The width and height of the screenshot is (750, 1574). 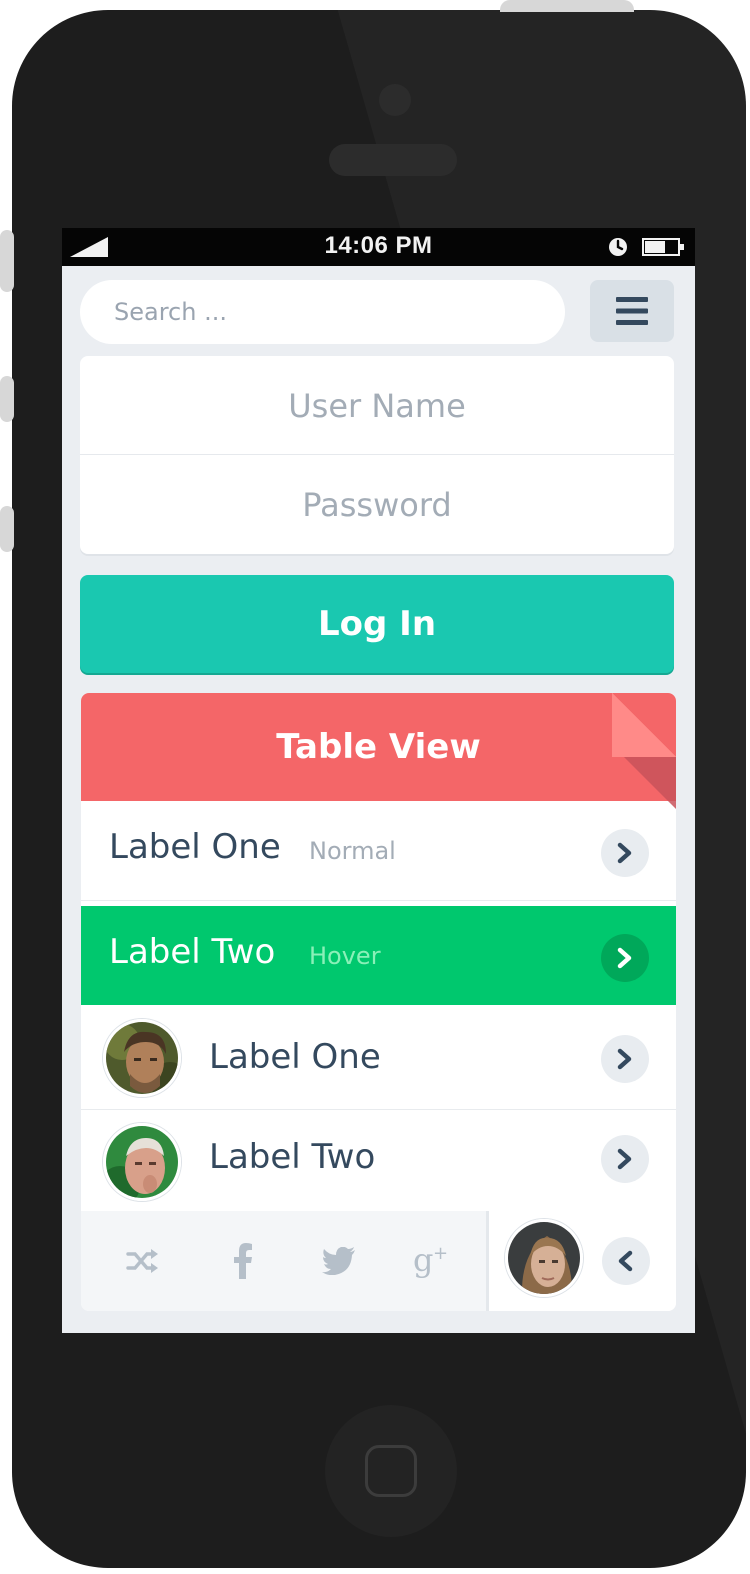 I want to click on table-row-avatar: Label One, so click(x=378, y=1057).